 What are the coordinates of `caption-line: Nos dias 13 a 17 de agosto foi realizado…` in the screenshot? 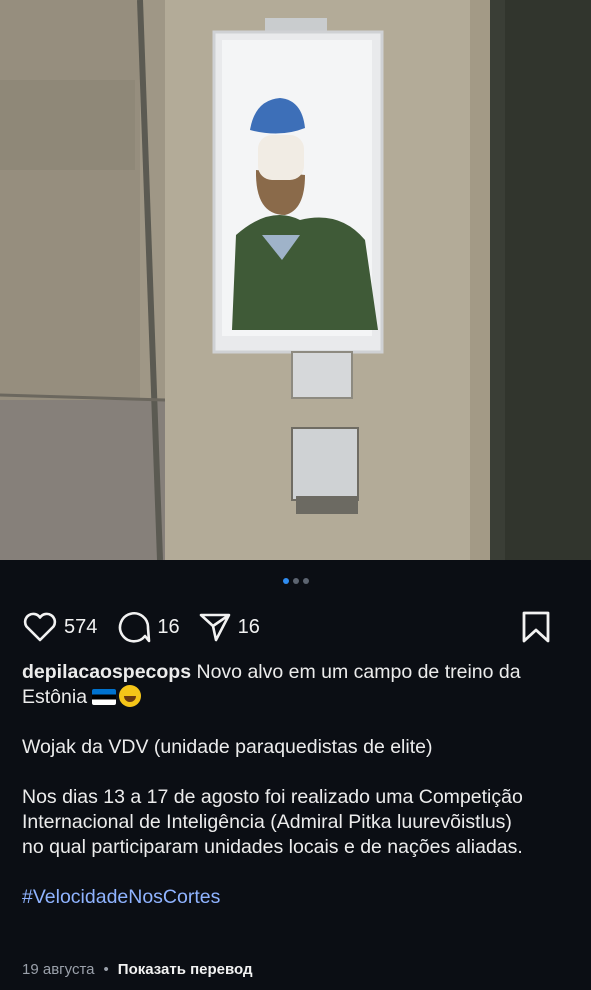 It's located at (272, 797).